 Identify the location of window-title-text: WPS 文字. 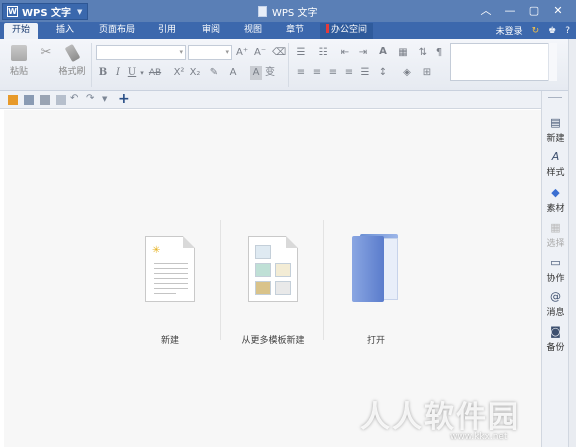
(295, 13).